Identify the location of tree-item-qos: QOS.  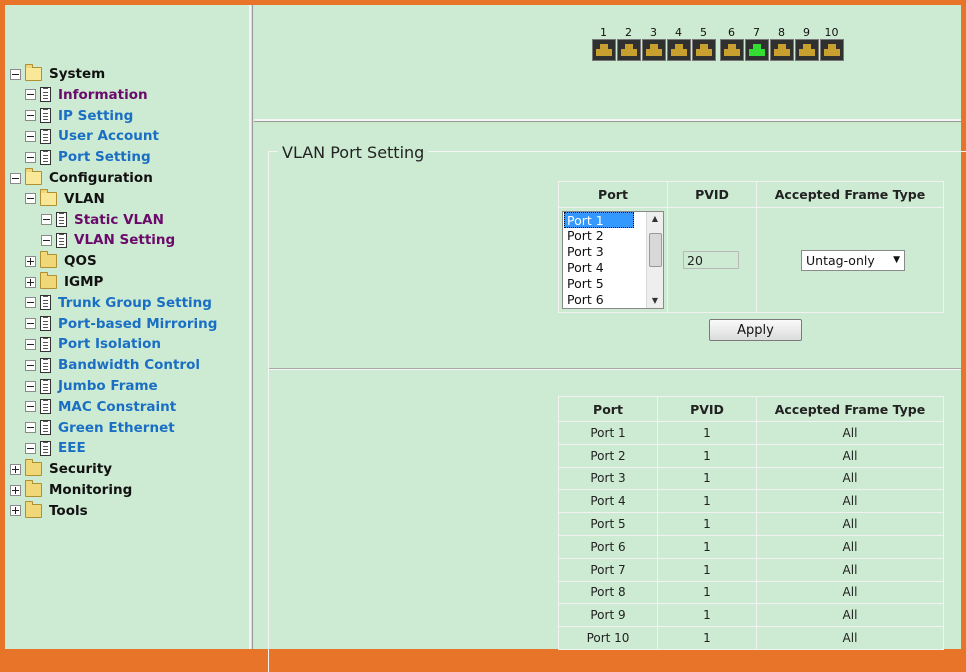
(61, 261).